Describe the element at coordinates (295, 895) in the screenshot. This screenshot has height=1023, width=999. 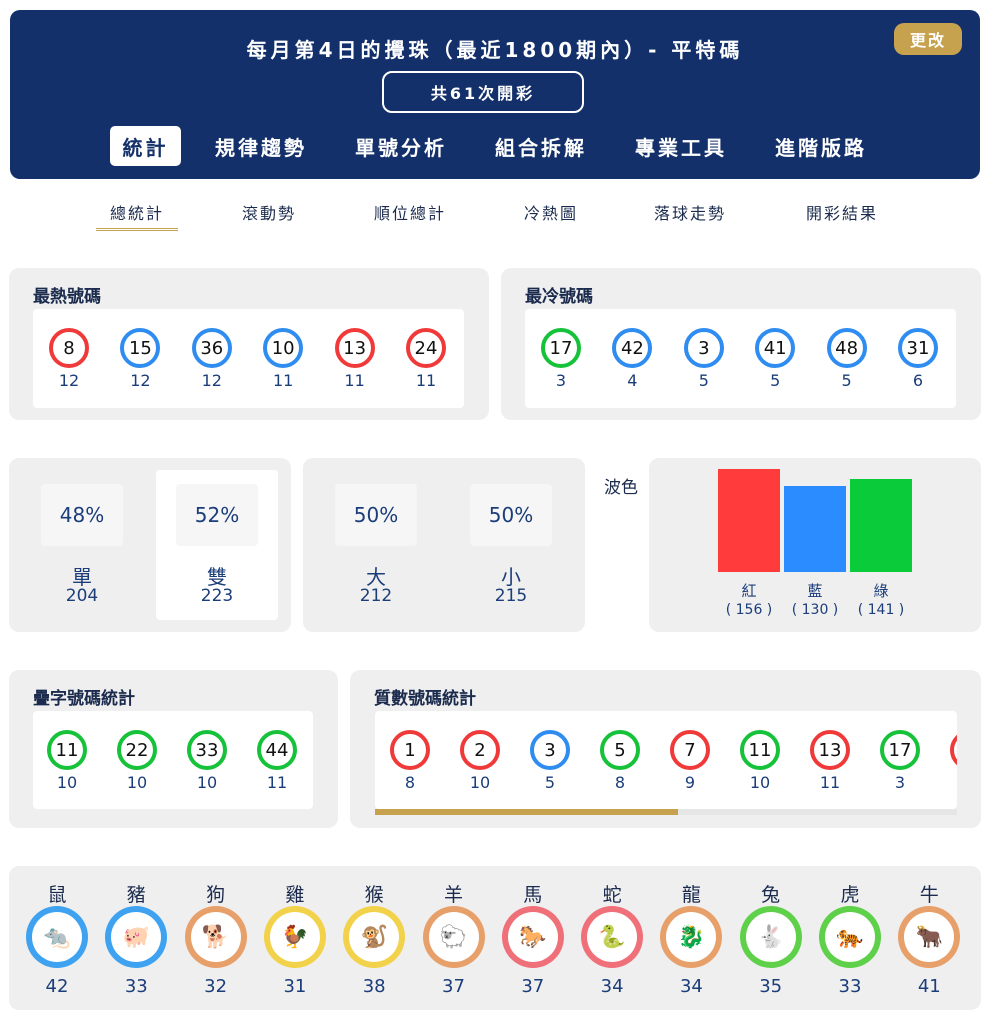
I see `zodiac-name: 雞` at that location.